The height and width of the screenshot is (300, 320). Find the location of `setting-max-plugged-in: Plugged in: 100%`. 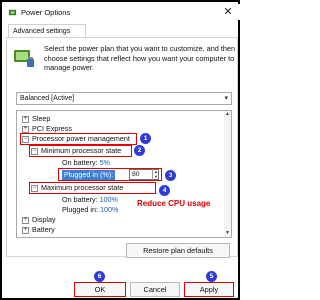

setting-max-plugged-in: Plugged in: 100% is located at coordinates (90, 210).